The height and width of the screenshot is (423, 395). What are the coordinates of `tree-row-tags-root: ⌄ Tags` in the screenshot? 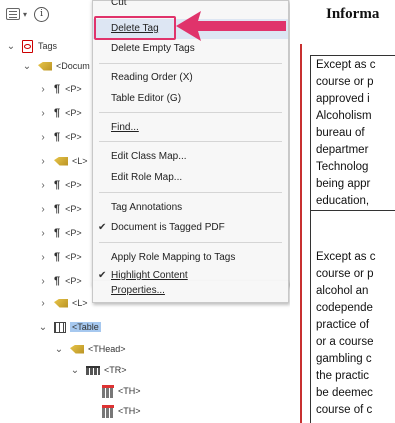 It's located at (31, 46).